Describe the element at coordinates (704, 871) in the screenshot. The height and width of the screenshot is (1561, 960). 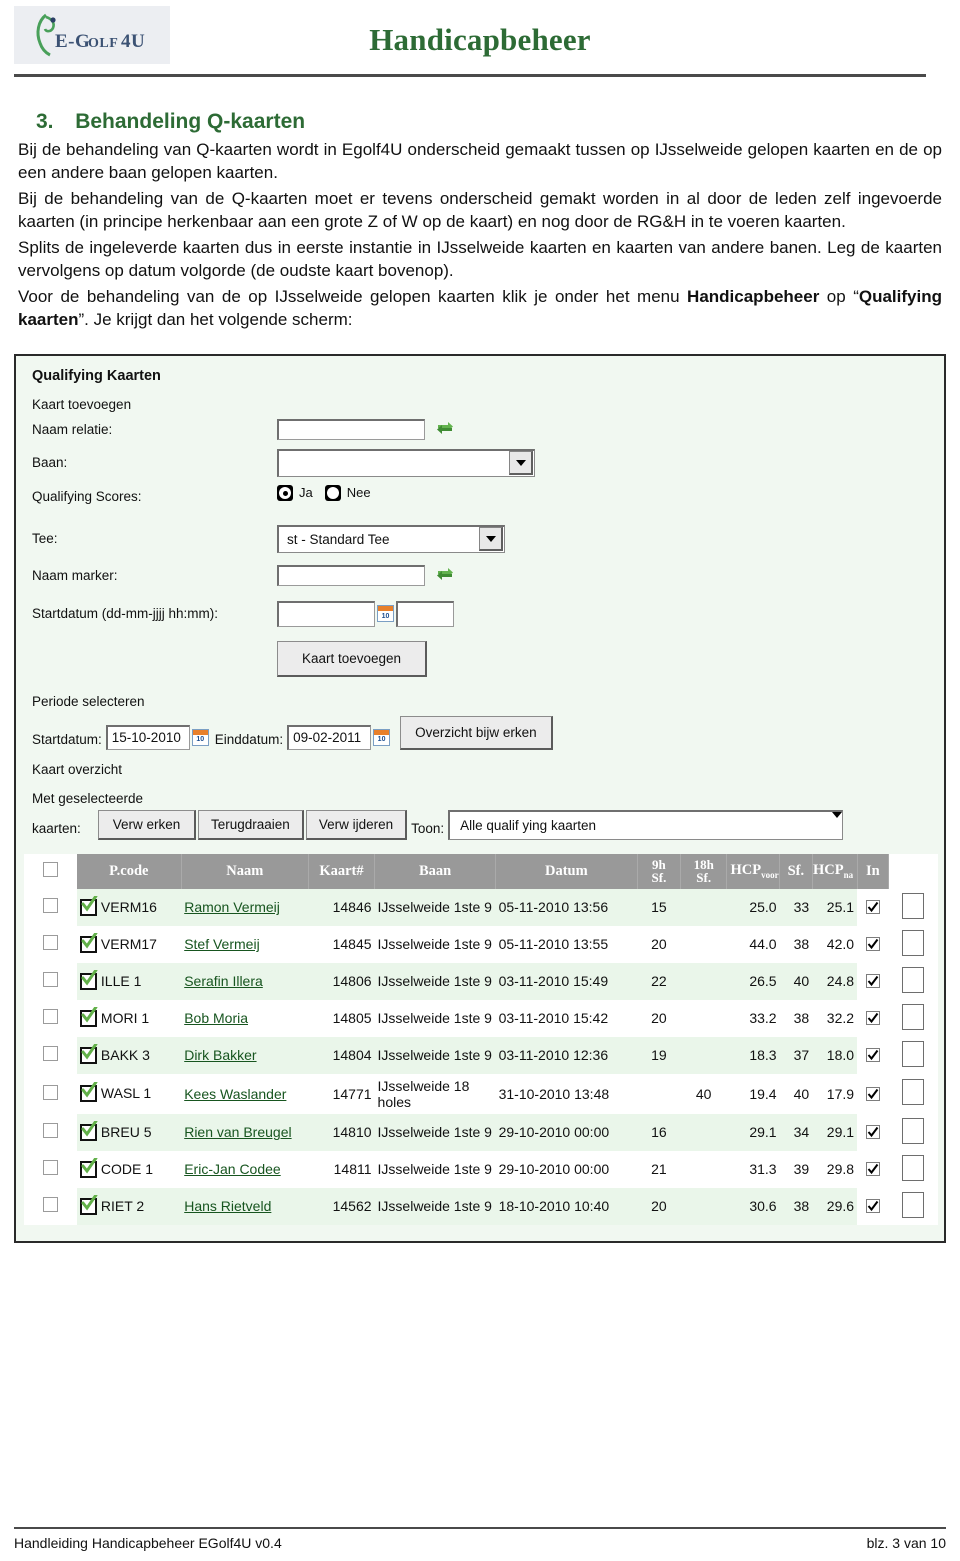
I see `th-18h-sf: 18h Sf.` at that location.